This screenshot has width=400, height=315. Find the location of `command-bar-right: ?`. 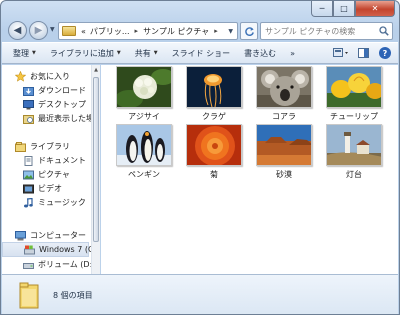

command-bar-right: ? is located at coordinates (365, 53).